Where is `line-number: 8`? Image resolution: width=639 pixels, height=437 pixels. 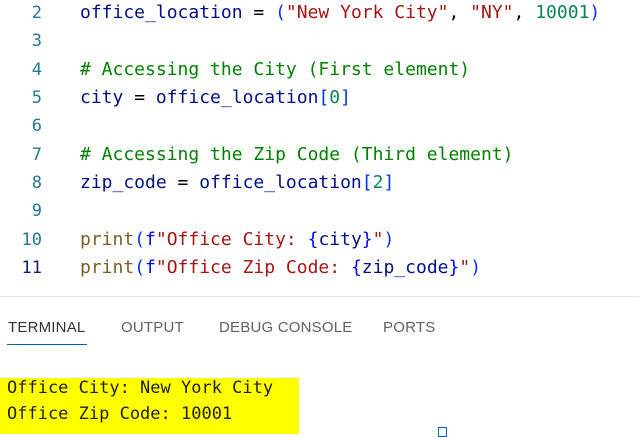
line-number: 8 is located at coordinates (36, 183).